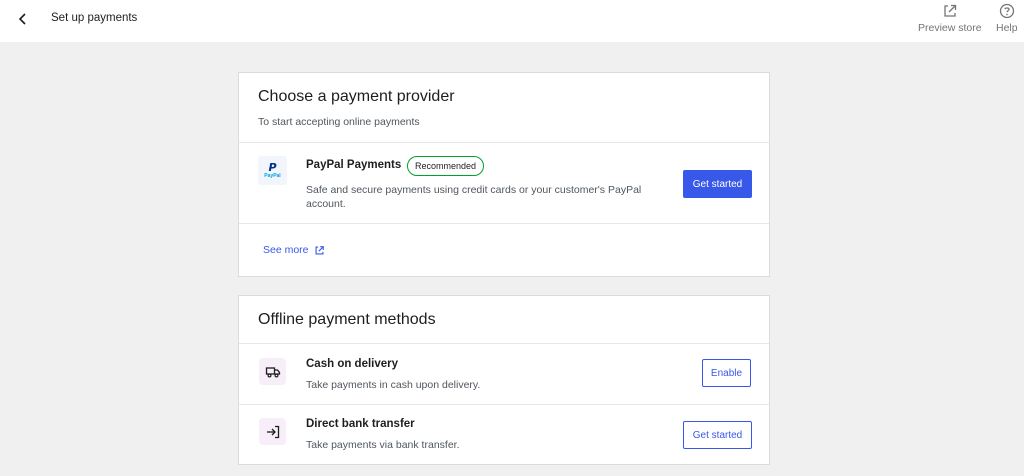  What do you see at coordinates (717, 184) in the screenshot?
I see `paypal-get-started-button: Get started` at bounding box center [717, 184].